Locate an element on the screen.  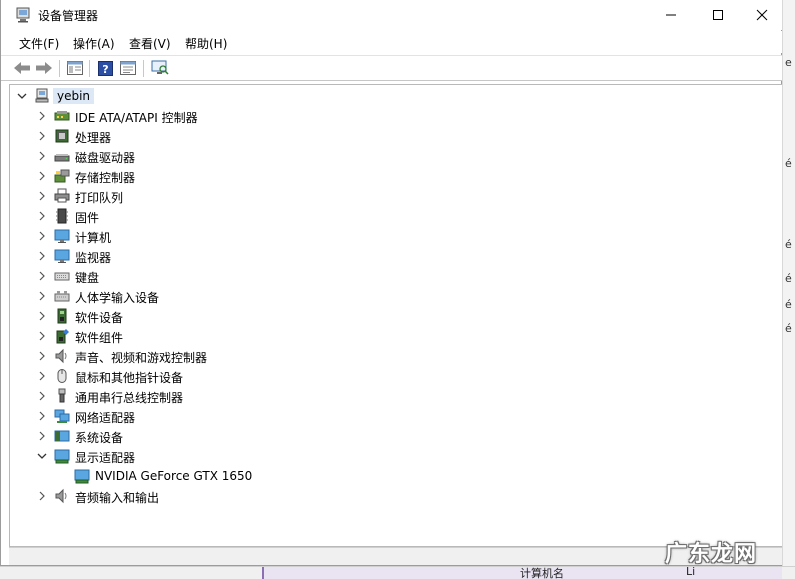
tree-item: 固件 is located at coordinates (390, 216).